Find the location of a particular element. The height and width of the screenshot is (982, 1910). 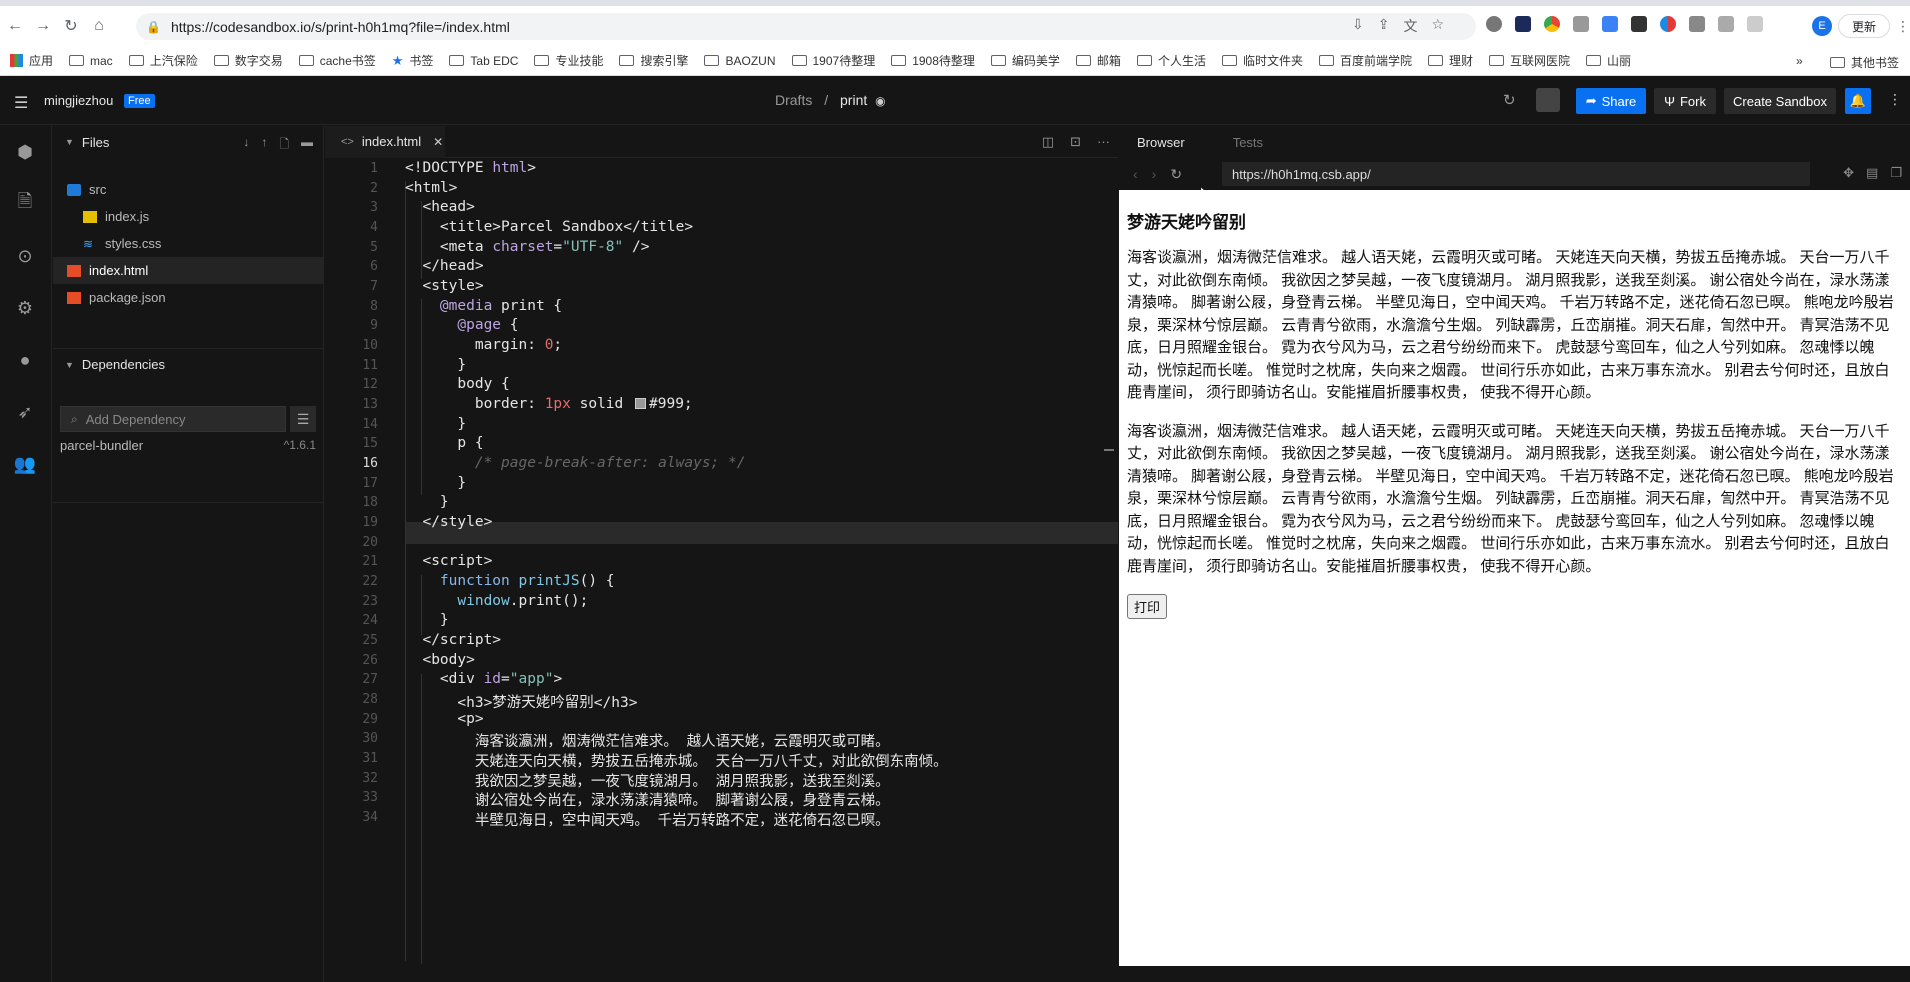

search-icon: ⊙ is located at coordinates (25, 256).